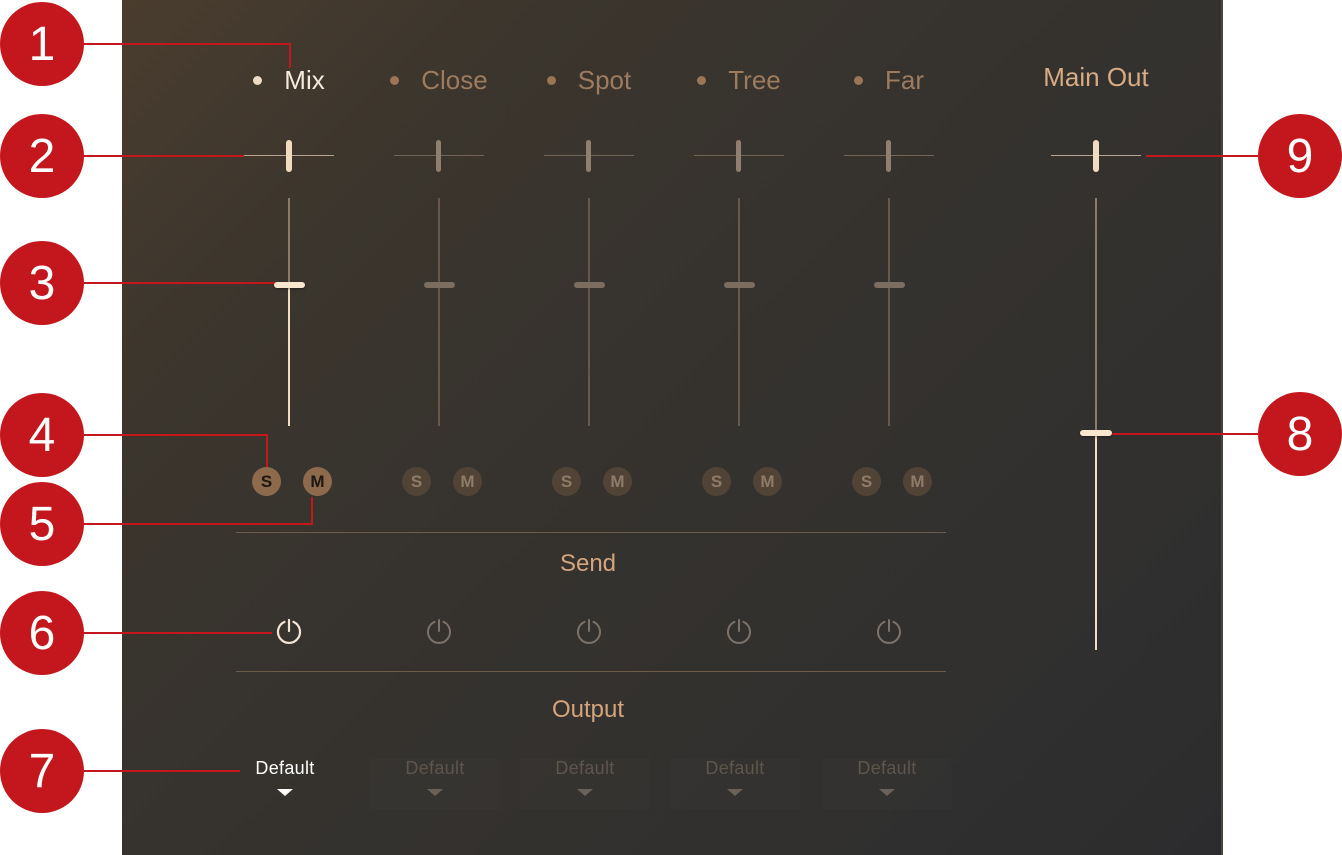 Image resolution: width=1342 pixels, height=855 pixels. Describe the element at coordinates (889, 632) in the screenshot. I see `send-knob-far-icon` at that location.